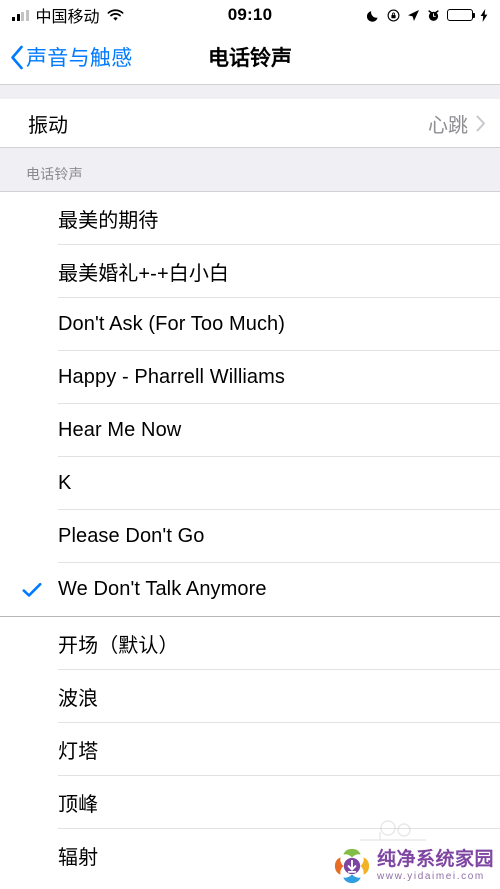 The image size is (500, 889). I want to click on custom-ringtone-item: K, so click(250, 483).